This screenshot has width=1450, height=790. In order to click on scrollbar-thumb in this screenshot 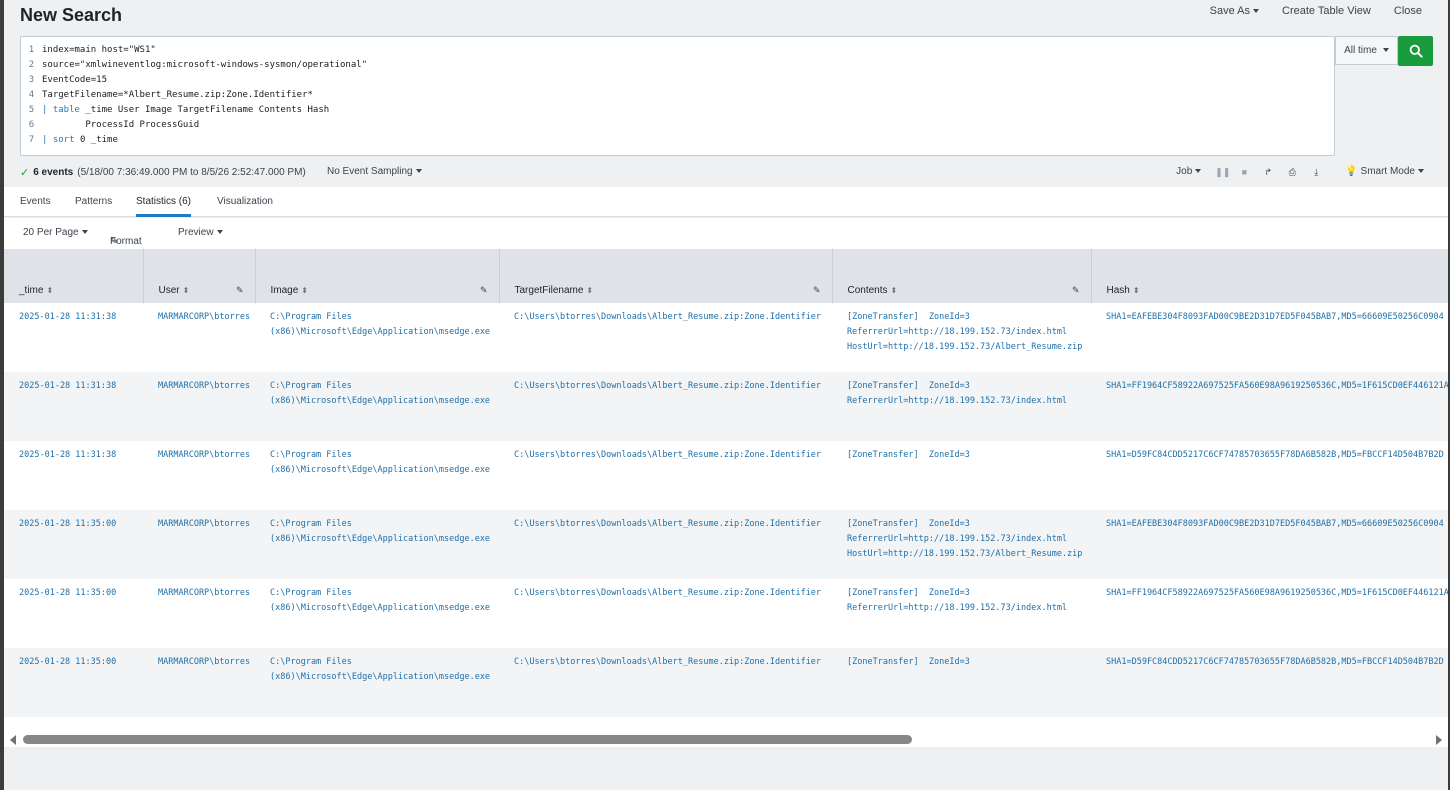, I will do `click(467, 739)`.